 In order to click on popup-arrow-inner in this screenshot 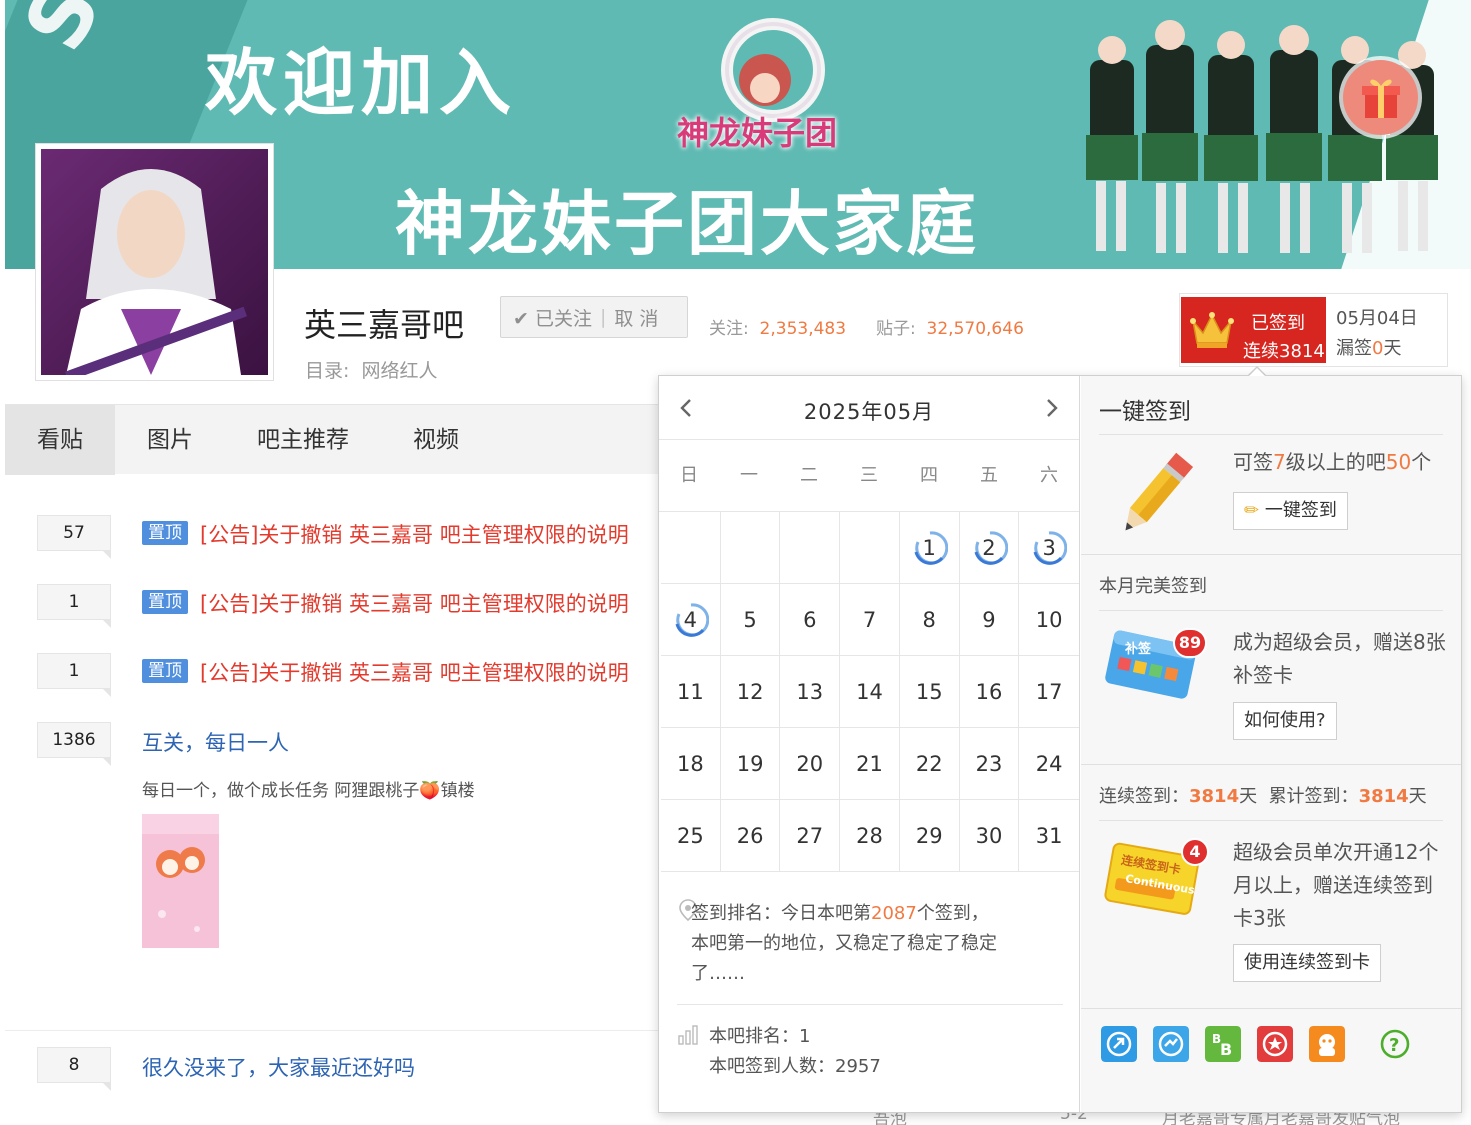, I will do `click(1257, 372)`.